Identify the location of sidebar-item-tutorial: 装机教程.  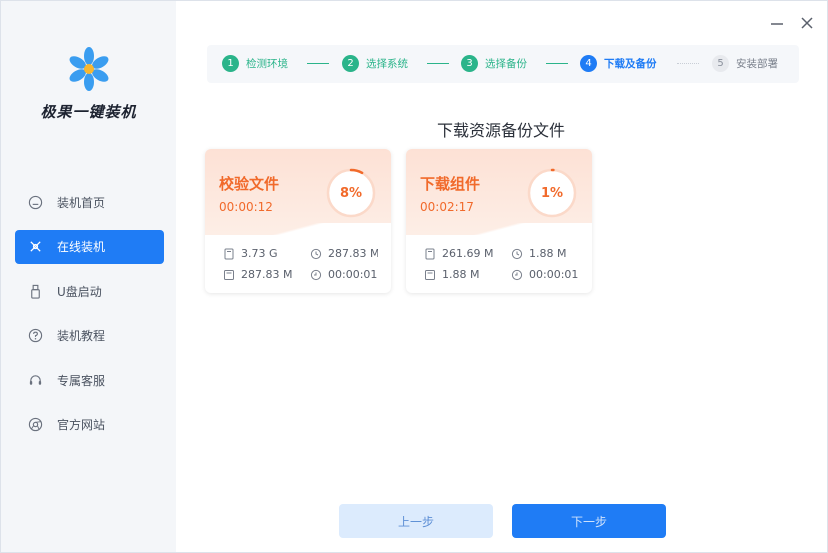
(89, 336).